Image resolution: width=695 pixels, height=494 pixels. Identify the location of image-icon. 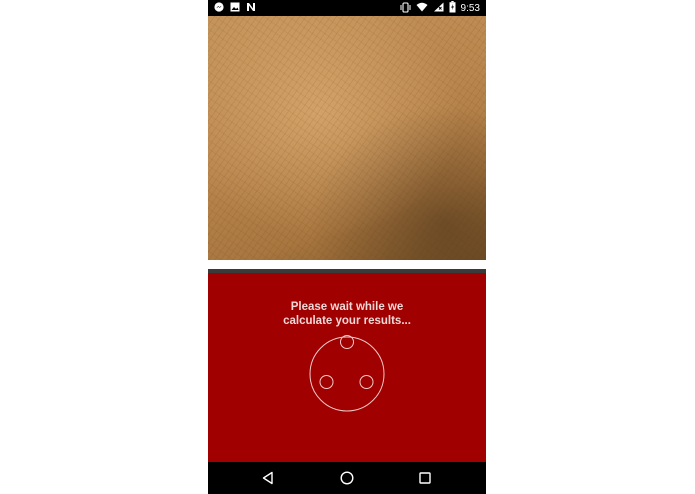
(235, 8).